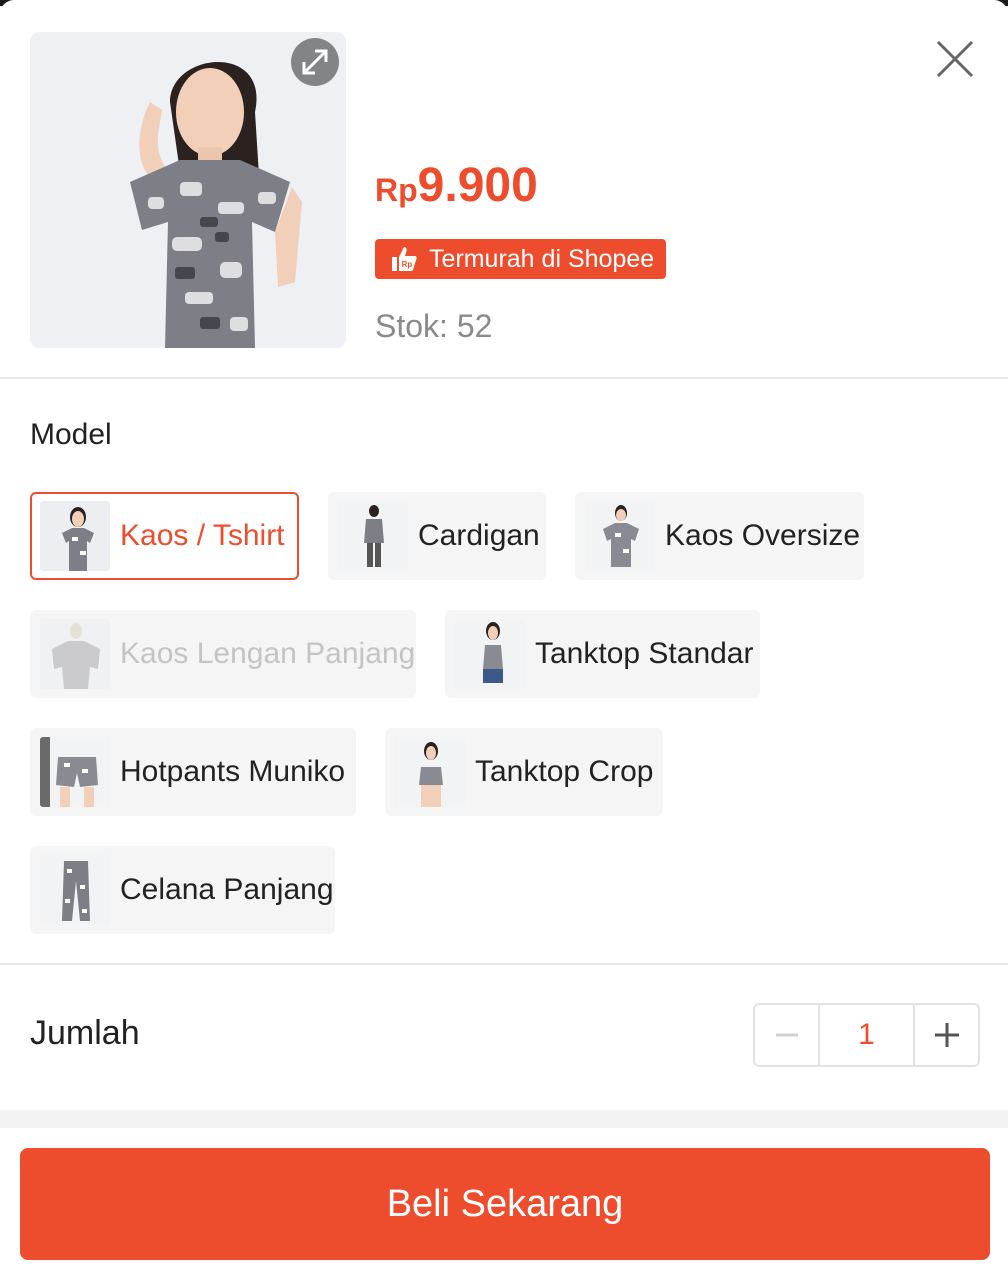  I want to click on expand-image-button, so click(315, 62).